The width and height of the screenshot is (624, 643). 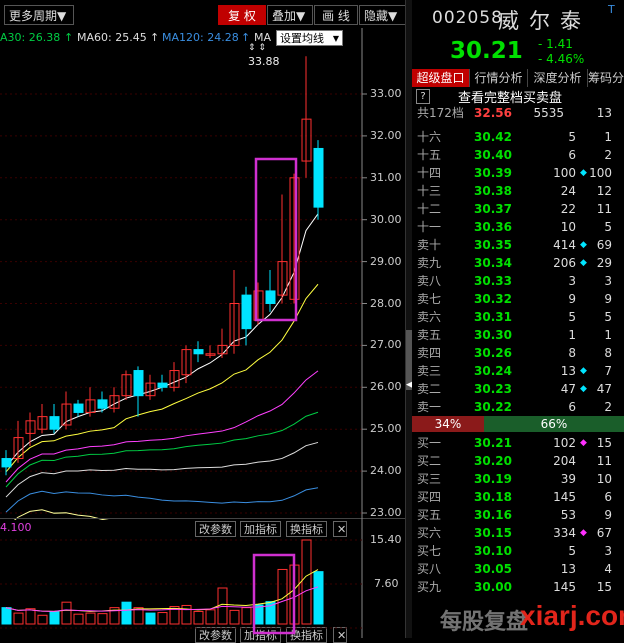 I want to click on bid-row: 买九 30.00 145 15, so click(x=518, y=587).